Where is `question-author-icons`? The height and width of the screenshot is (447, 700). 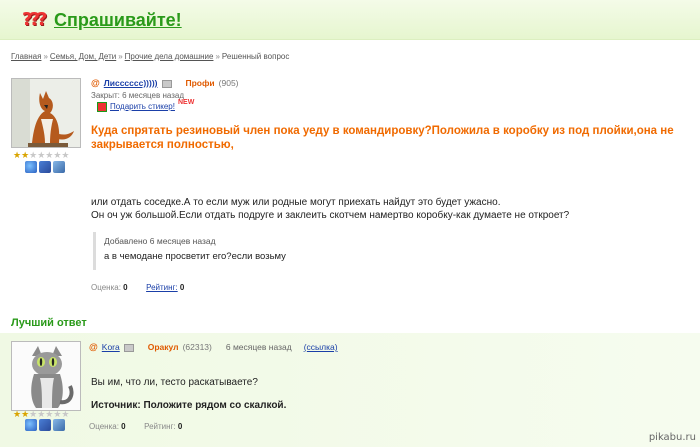 question-author-icons is located at coordinates (45, 167).